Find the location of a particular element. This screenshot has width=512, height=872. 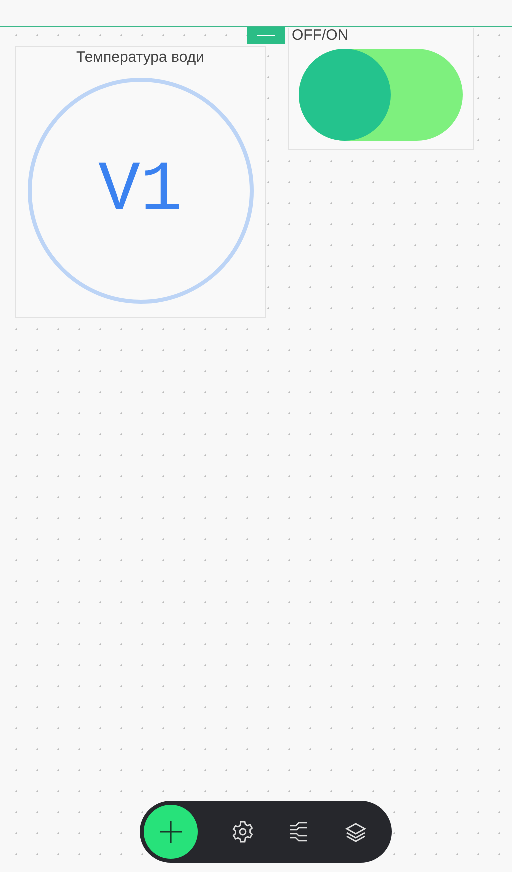

drag-handle is located at coordinates (266, 35).